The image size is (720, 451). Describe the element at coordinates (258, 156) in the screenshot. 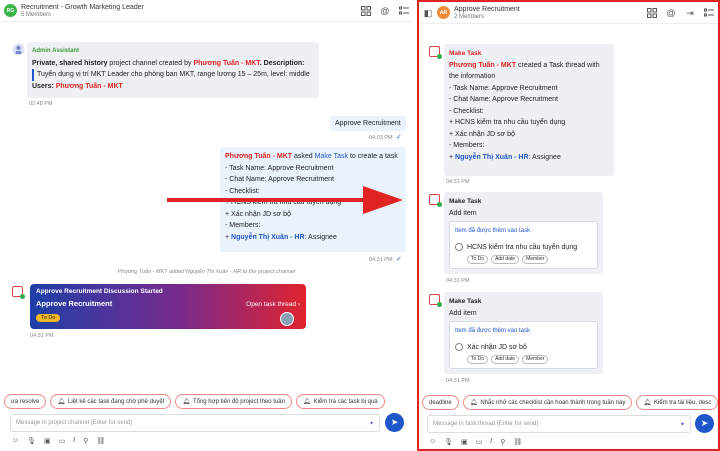

I see `task-actor: Phương Tuấn - MKT` at that location.